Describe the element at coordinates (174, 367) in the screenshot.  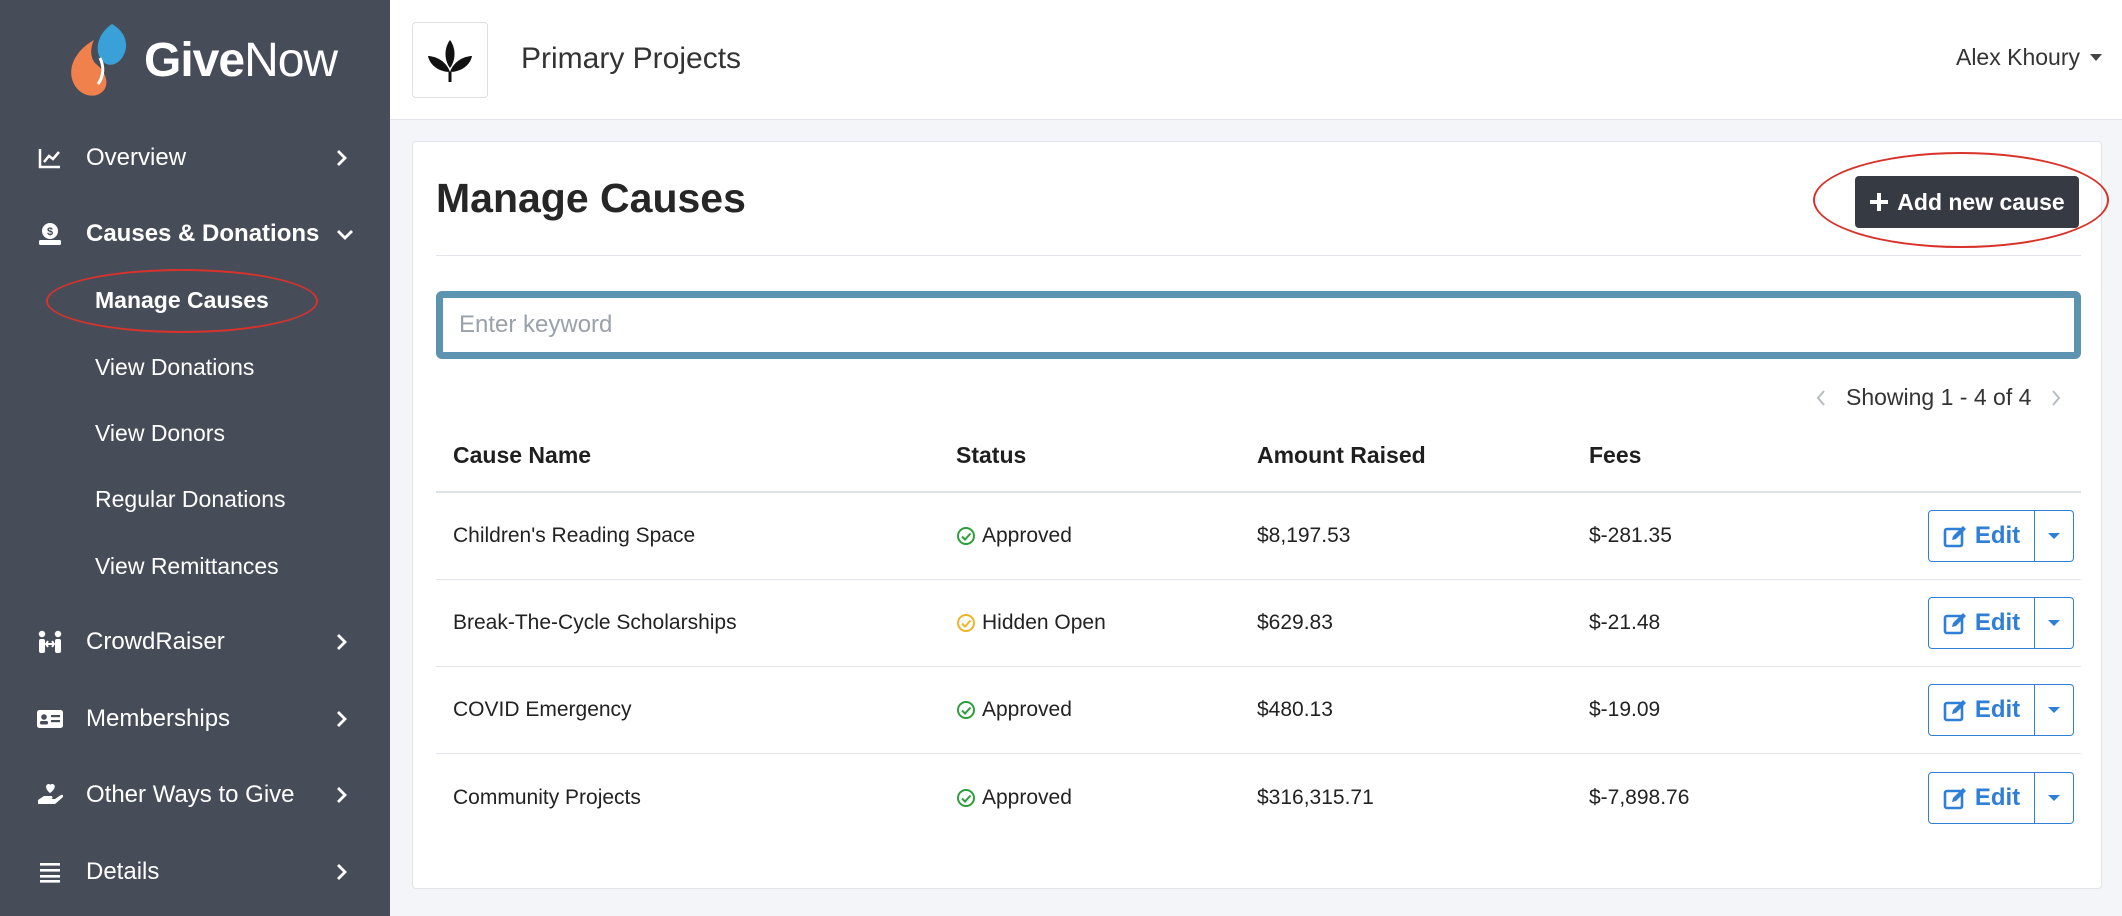
I see `sidebar-subitem-view-donations: View Donations` at that location.